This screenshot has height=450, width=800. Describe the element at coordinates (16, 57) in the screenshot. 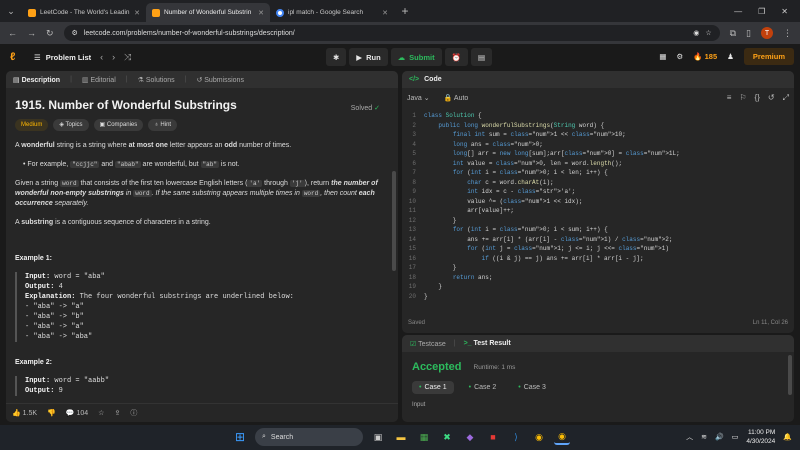

I see `leetcode-logo-icon: ℓ` at that location.